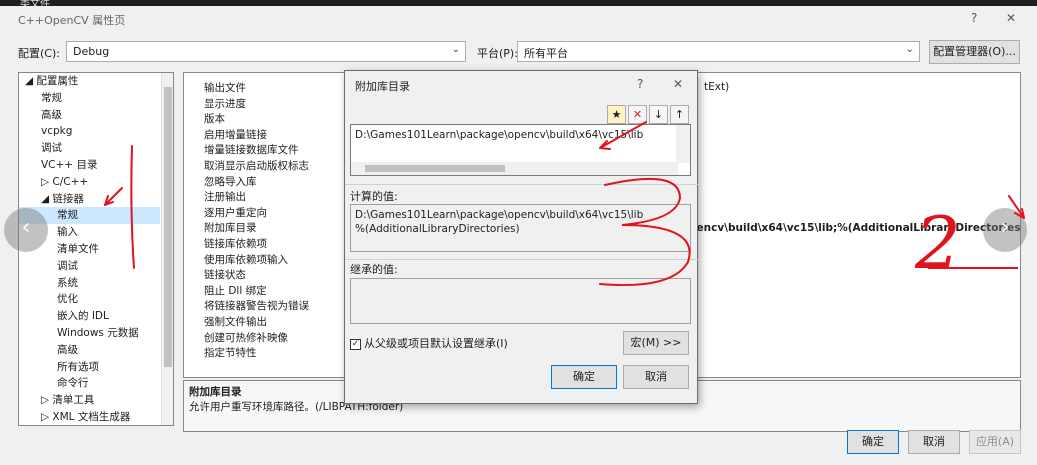 Image resolution: width=1037 pixels, height=465 pixels. Describe the element at coordinates (72, 20) in the screenshot. I see `window-title: C++OpenCV 属性页` at that location.